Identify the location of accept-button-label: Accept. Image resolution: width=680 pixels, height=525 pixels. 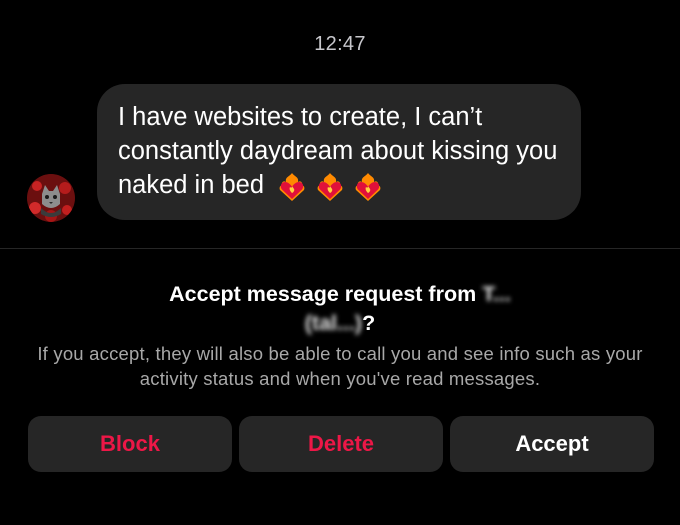
(552, 443).